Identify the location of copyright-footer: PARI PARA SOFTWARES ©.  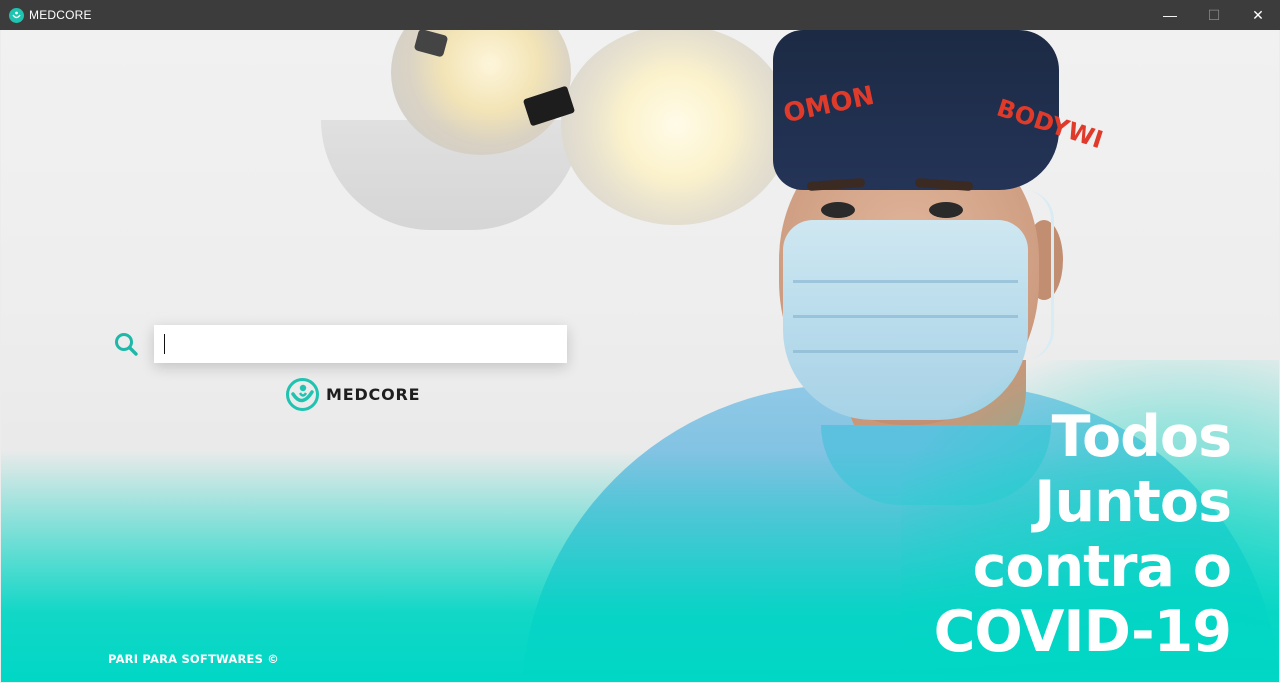
(193, 659).